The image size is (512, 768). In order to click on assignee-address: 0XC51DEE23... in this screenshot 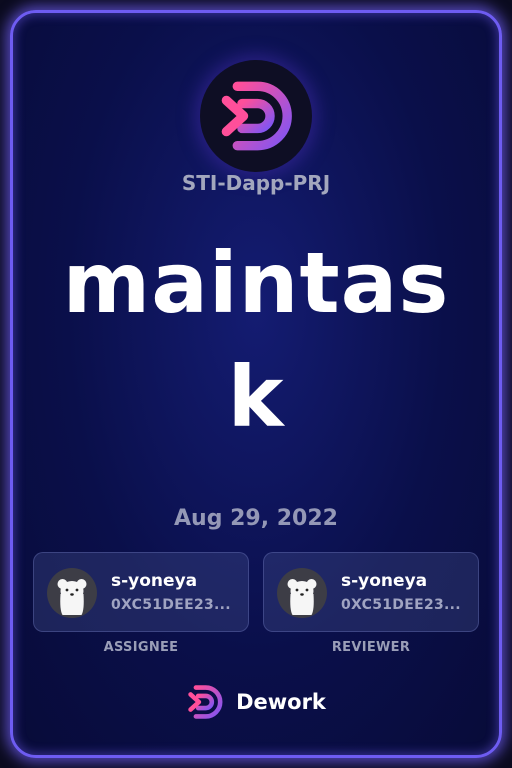, I will do `click(171, 605)`.